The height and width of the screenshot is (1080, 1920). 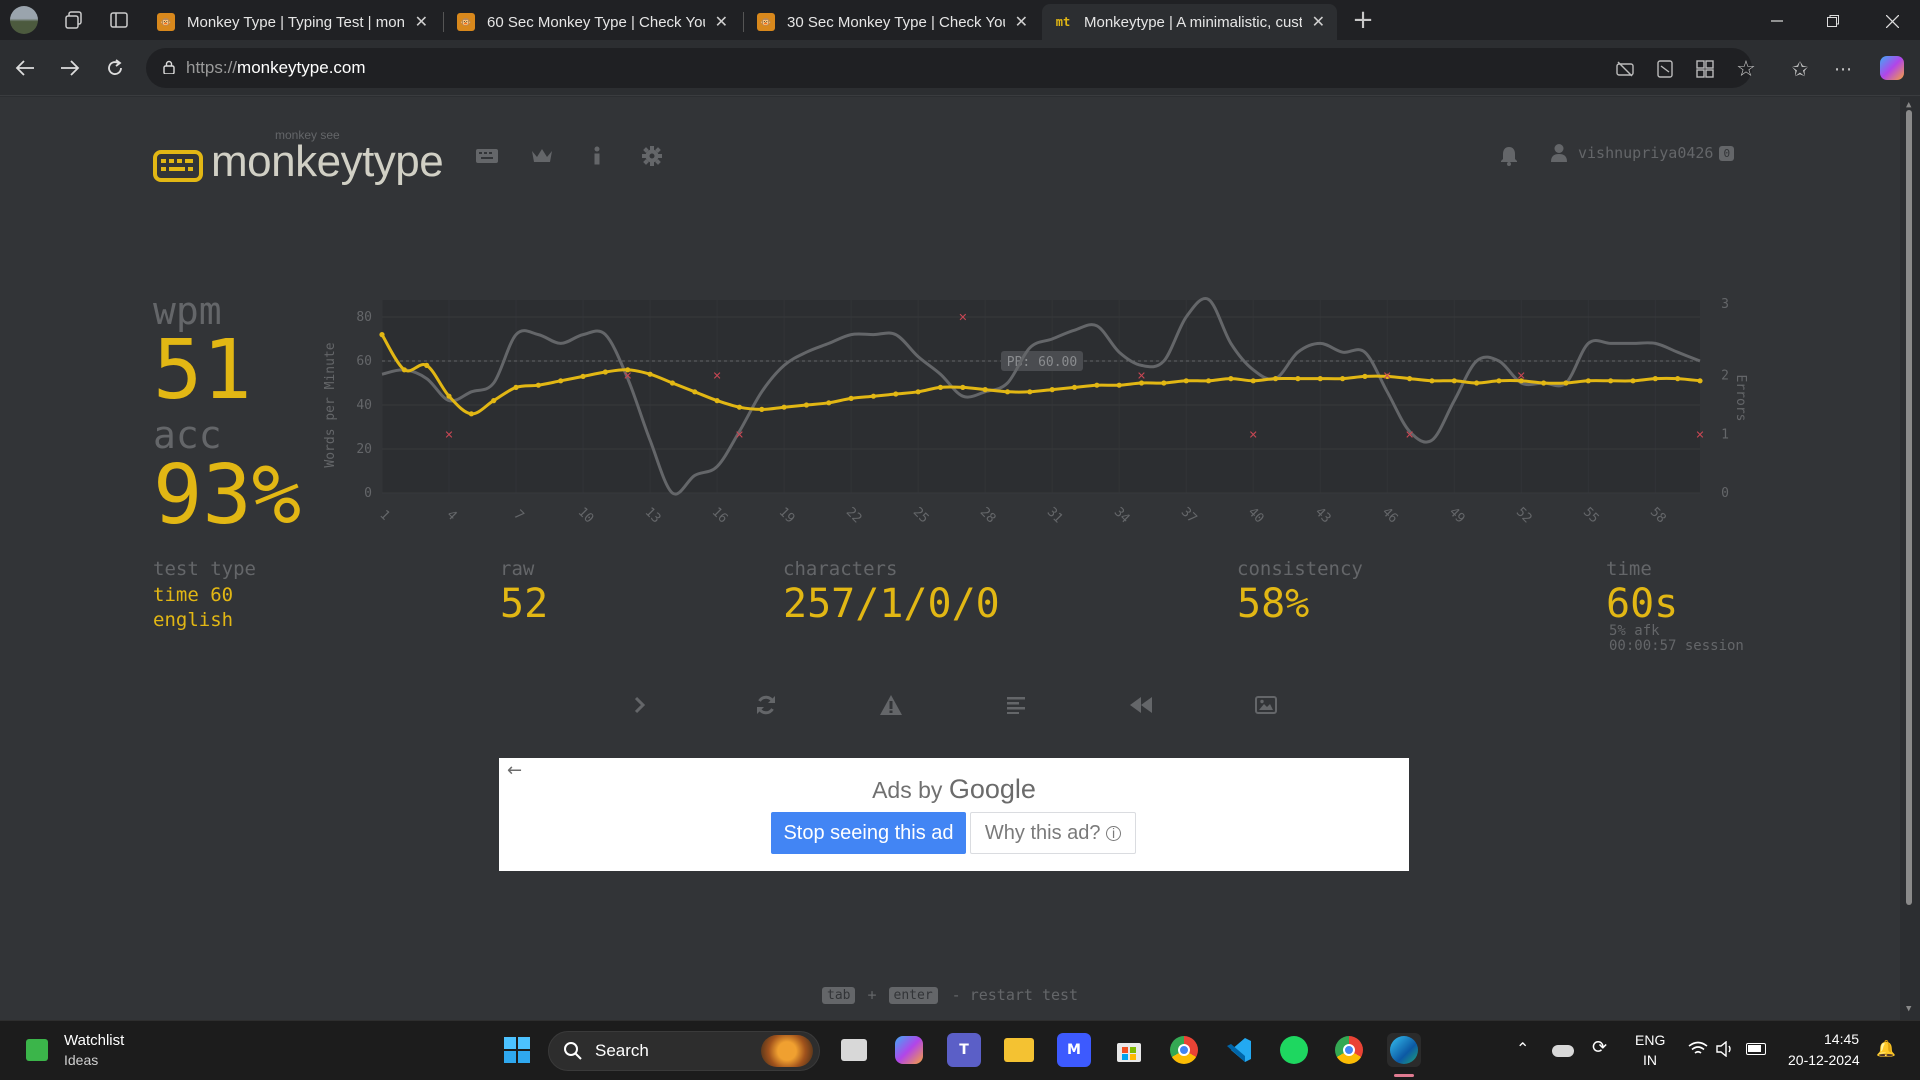 What do you see at coordinates (1053, 833) in the screenshot?
I see `why-this-ad-button: Why this ad? i` at bounding box center [1053, 833].